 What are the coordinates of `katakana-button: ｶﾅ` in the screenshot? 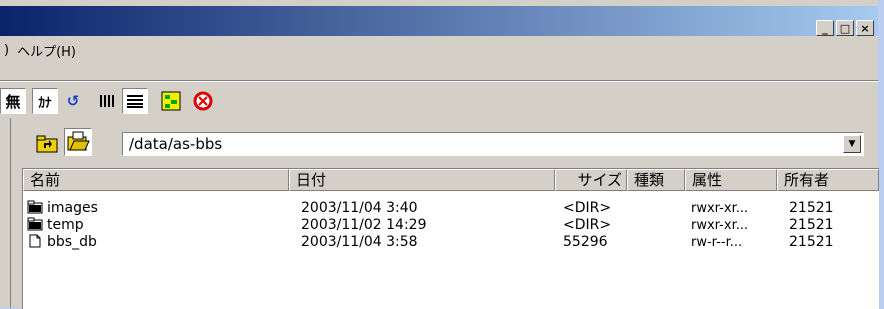 It's located at (45, 101).